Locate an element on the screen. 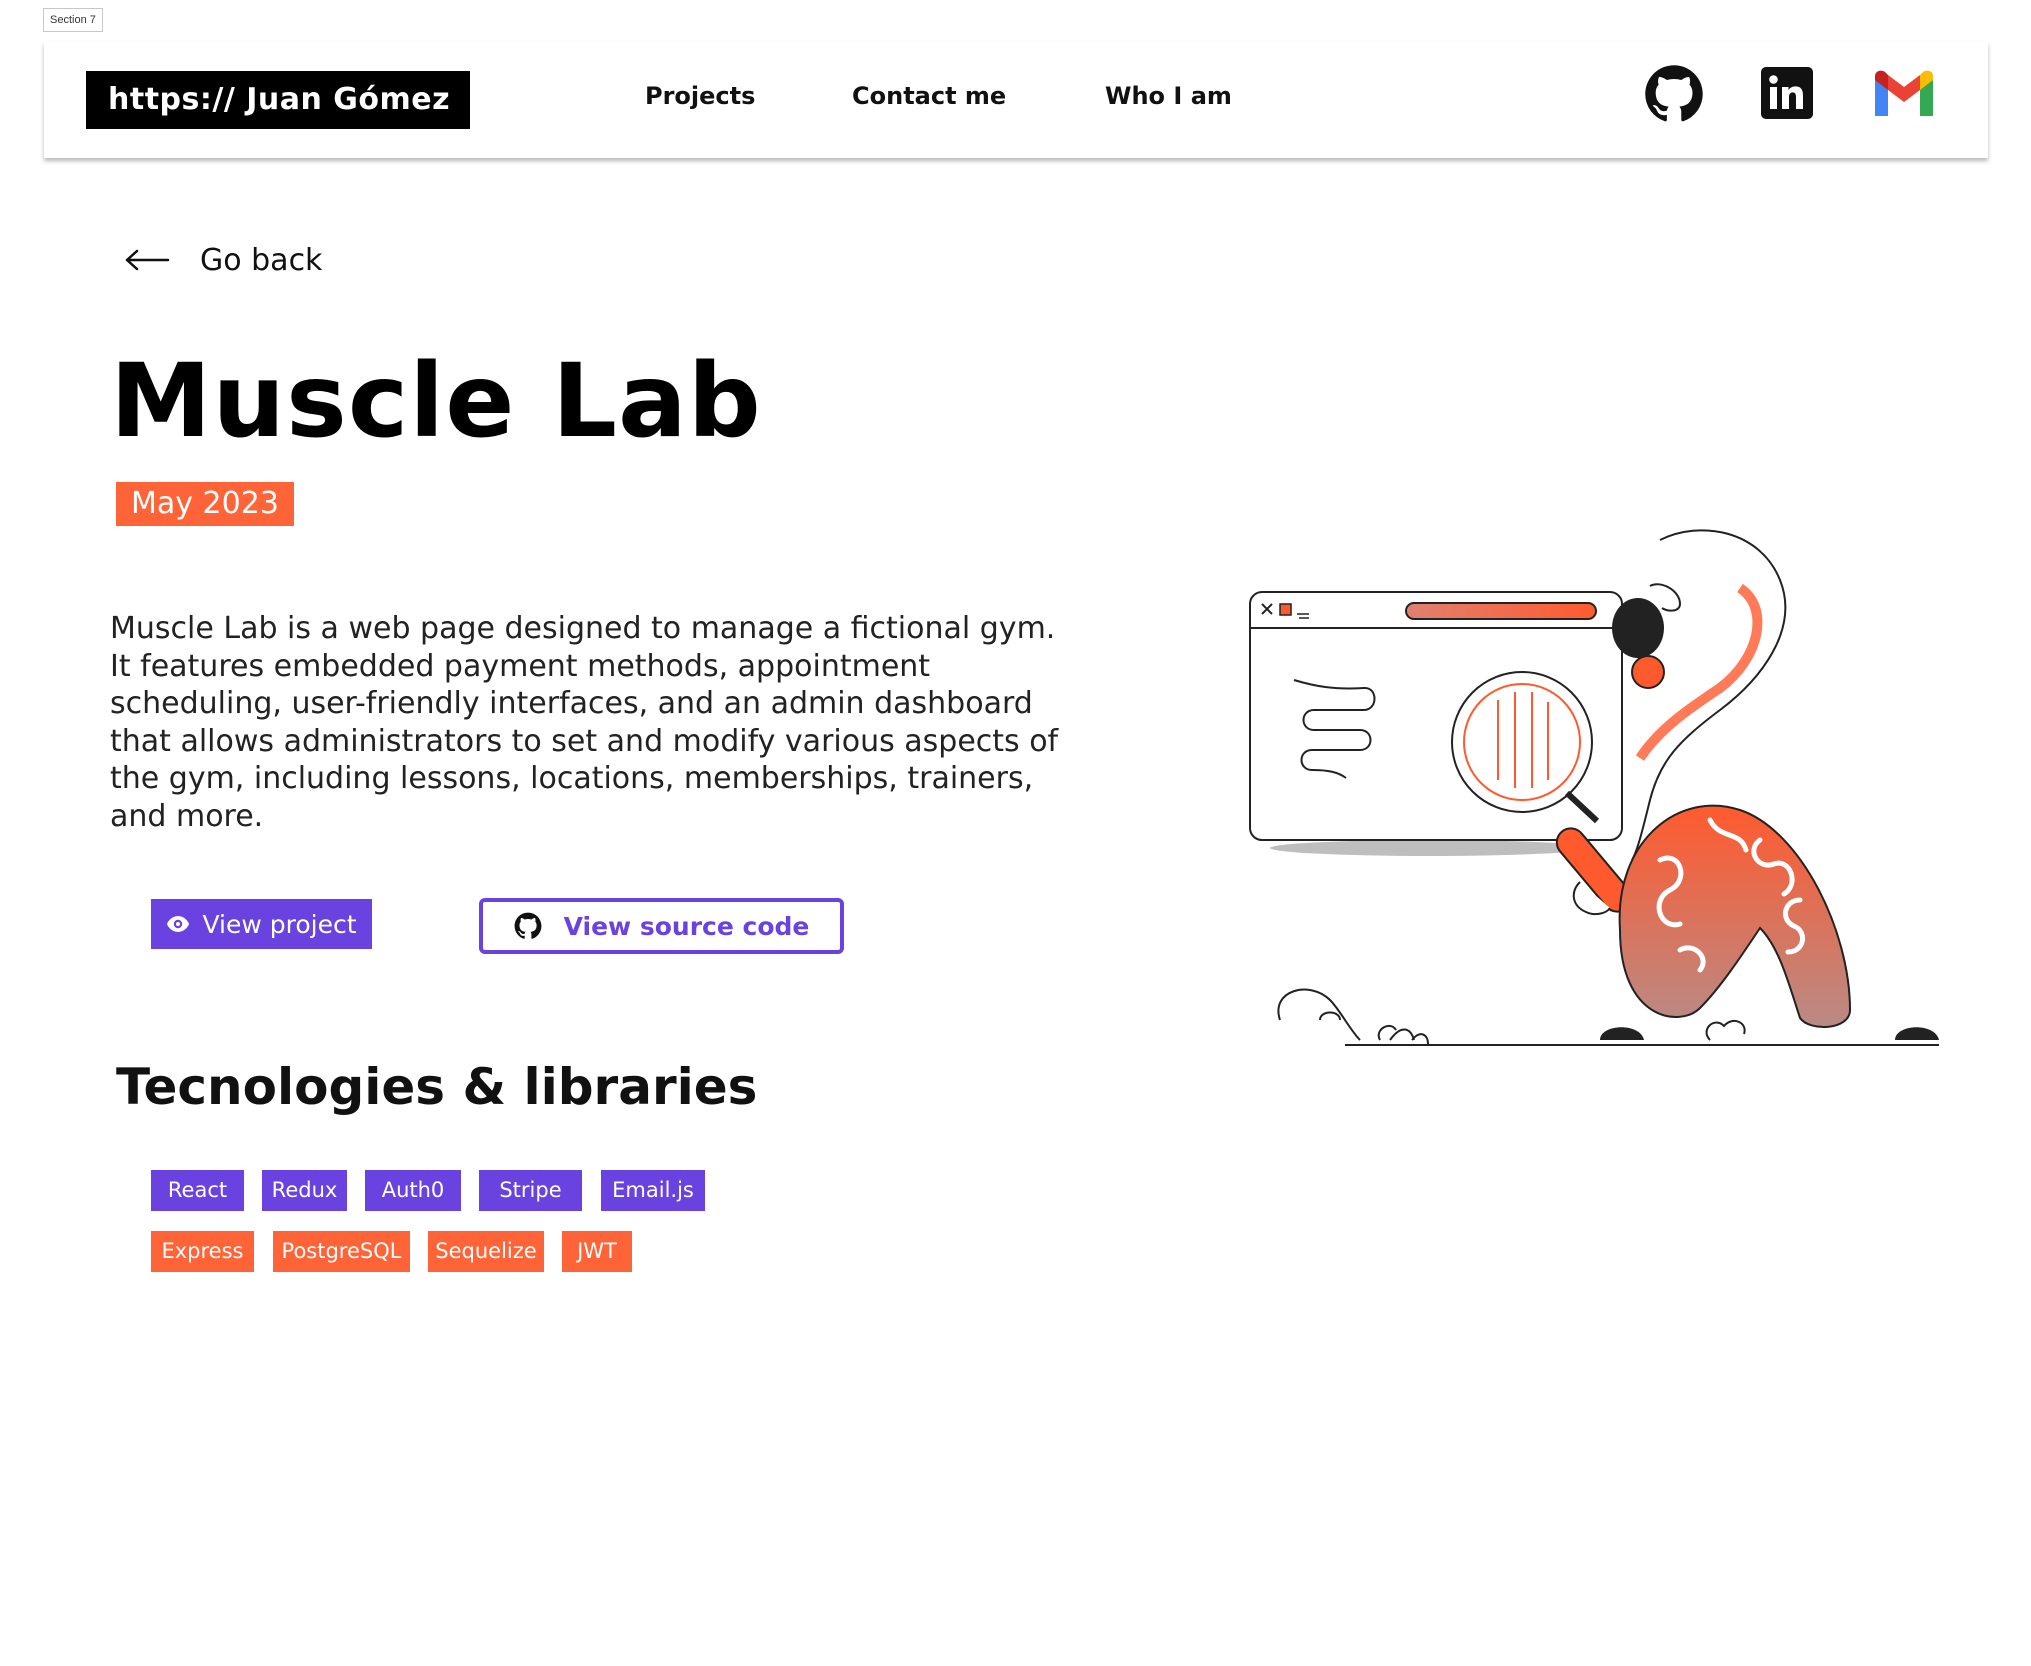 This screenshot has height=1666, width=2031. nav-about: Who I am is located at coordinates (1168, 96).